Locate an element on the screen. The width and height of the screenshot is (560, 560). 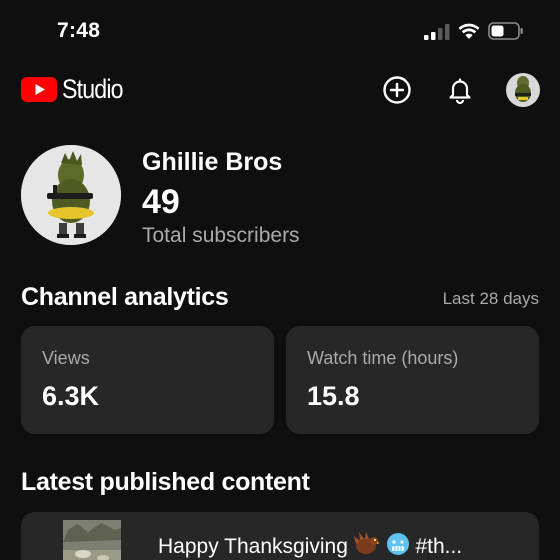
bell-icon is located at coordinates (460, 91).